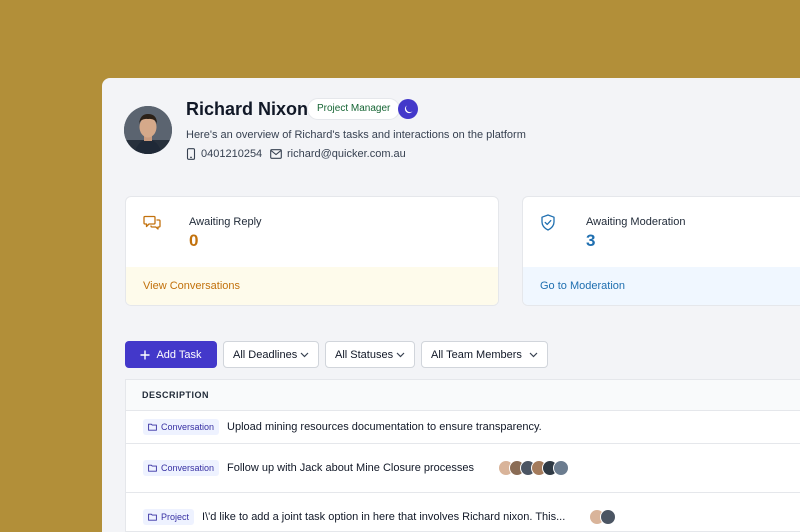 This screenshot has width=800, height=532. Describe the element at coordinates (265, 354) in the screenshot. I see `deadline-filter-label: All Deadlines` at that location.